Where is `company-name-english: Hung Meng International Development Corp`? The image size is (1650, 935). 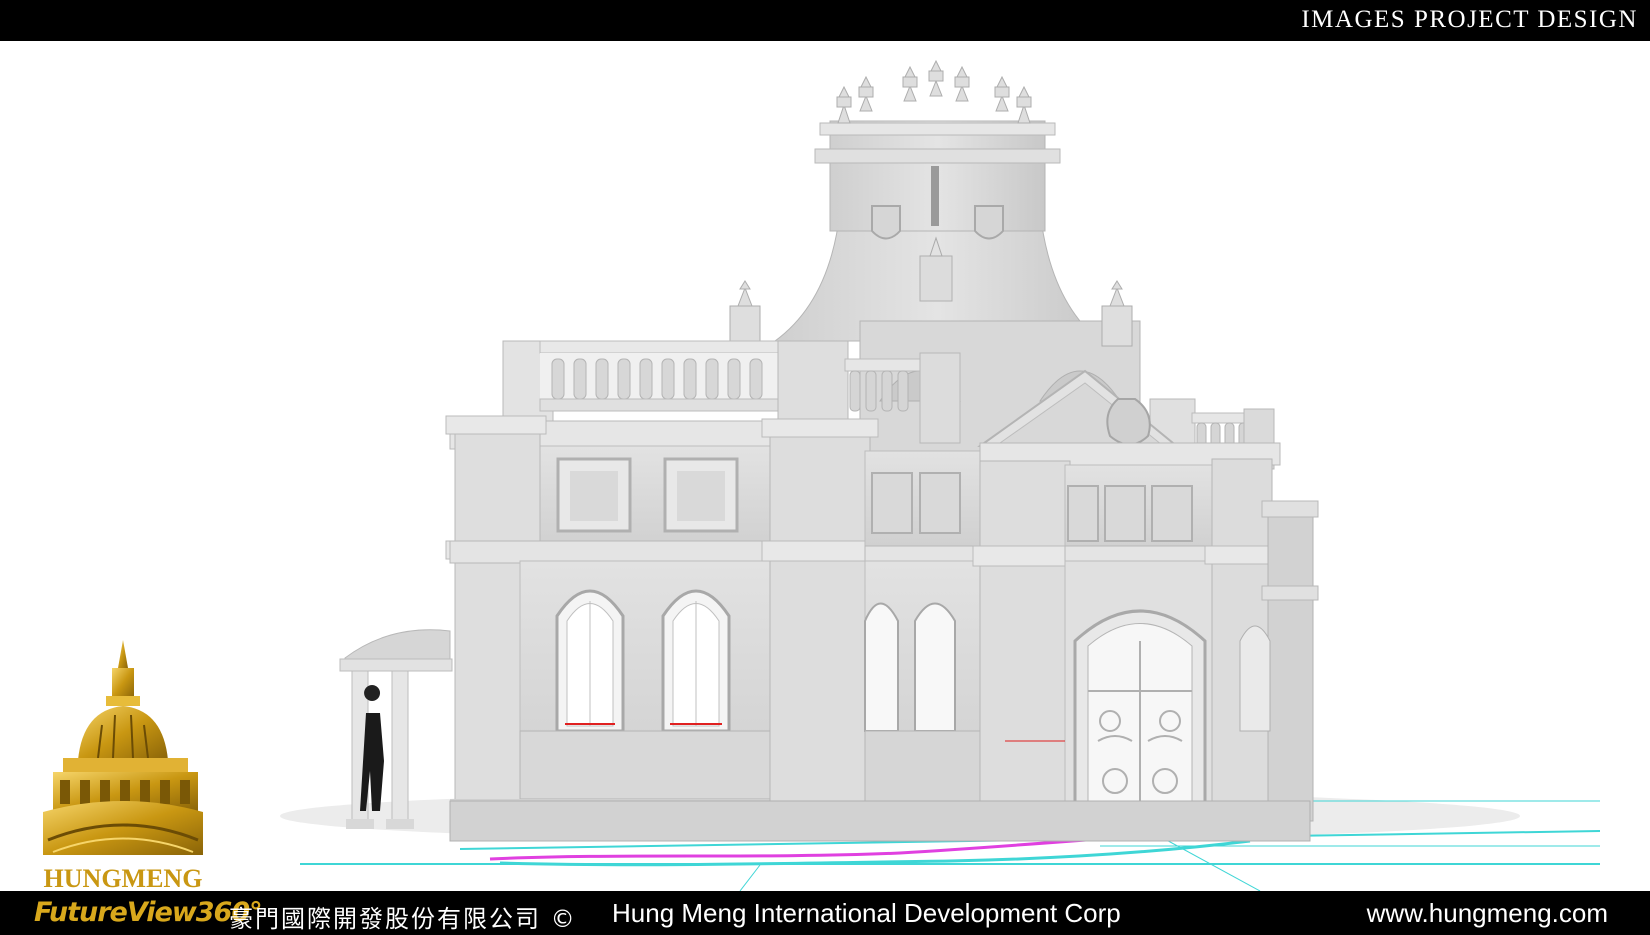 company-name-english: Hung Meng International Development Corp is located at coordinates (866, 913).